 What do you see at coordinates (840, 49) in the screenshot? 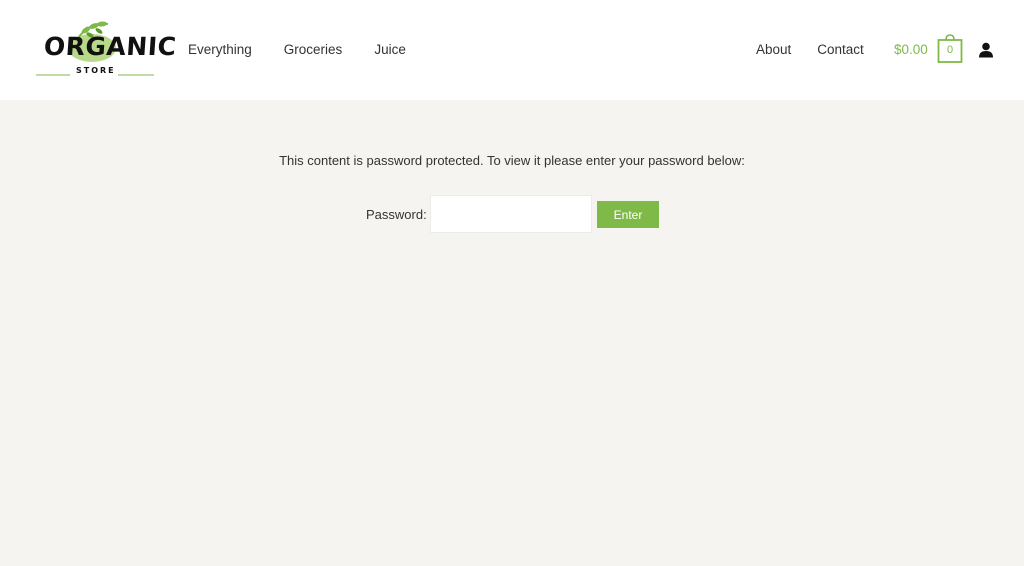
I see `nav-link-contact: Contact` at bounding box center [840, 49].